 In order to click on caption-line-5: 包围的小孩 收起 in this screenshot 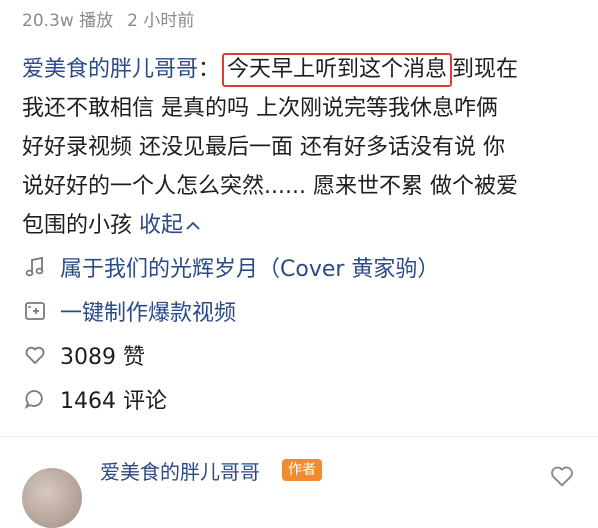, I will do `click(302, 225)`.